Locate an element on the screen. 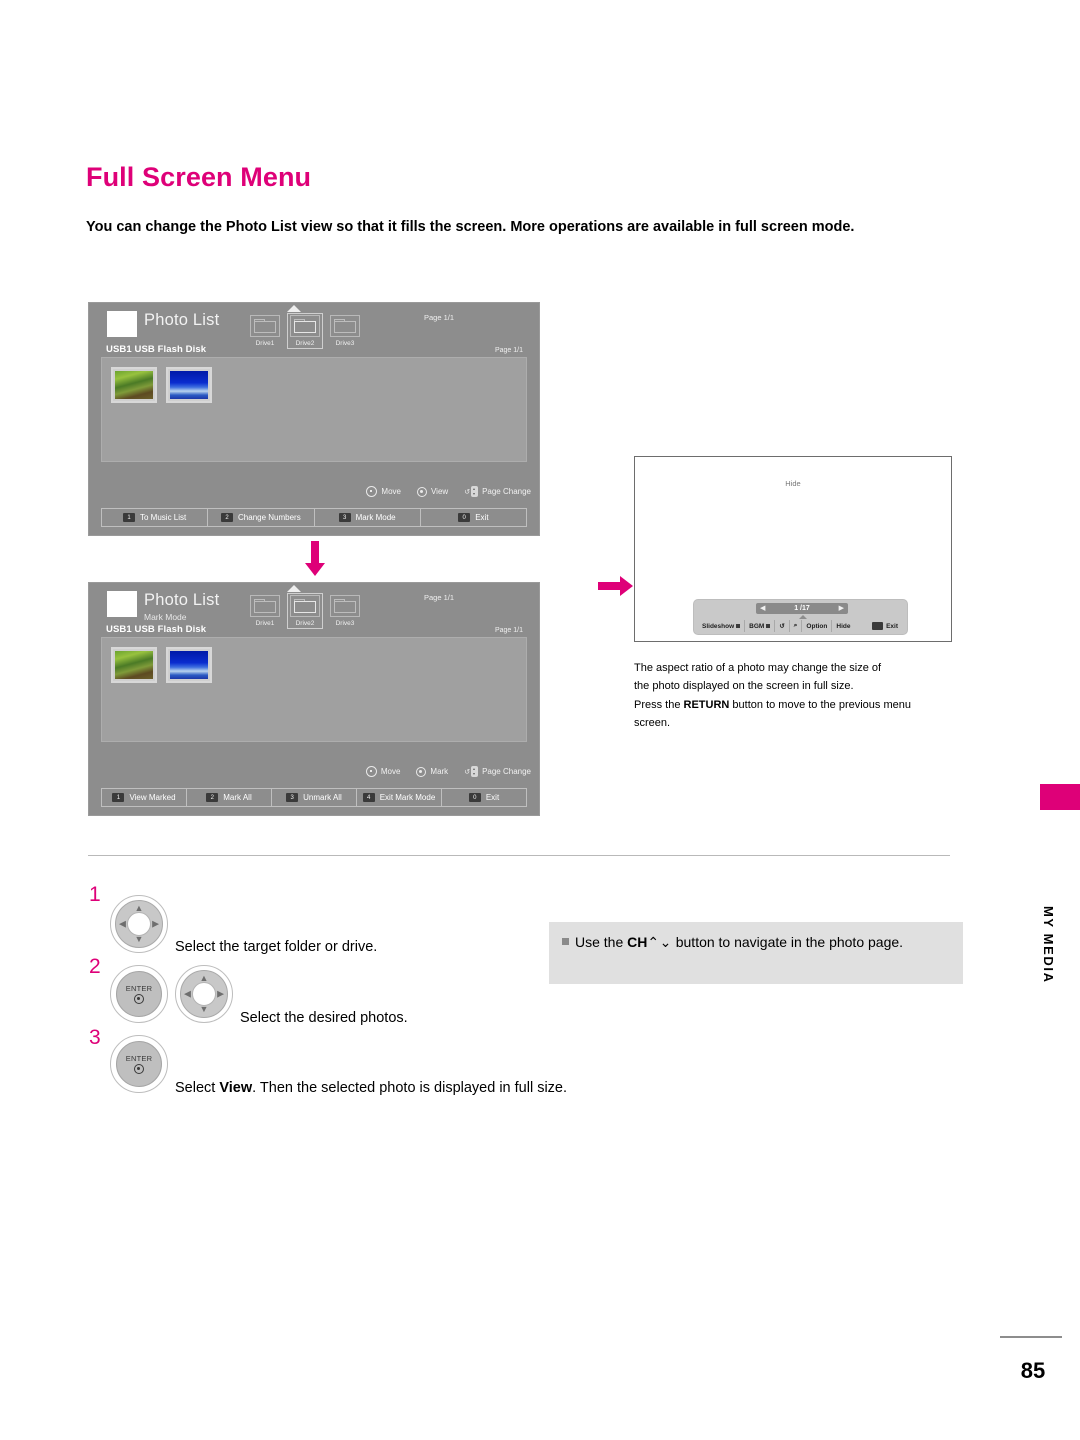 Image resolution: width=1080 pixels, height=1440 pixels. osd-item-label: BGM is located at coordinates (757, 626).